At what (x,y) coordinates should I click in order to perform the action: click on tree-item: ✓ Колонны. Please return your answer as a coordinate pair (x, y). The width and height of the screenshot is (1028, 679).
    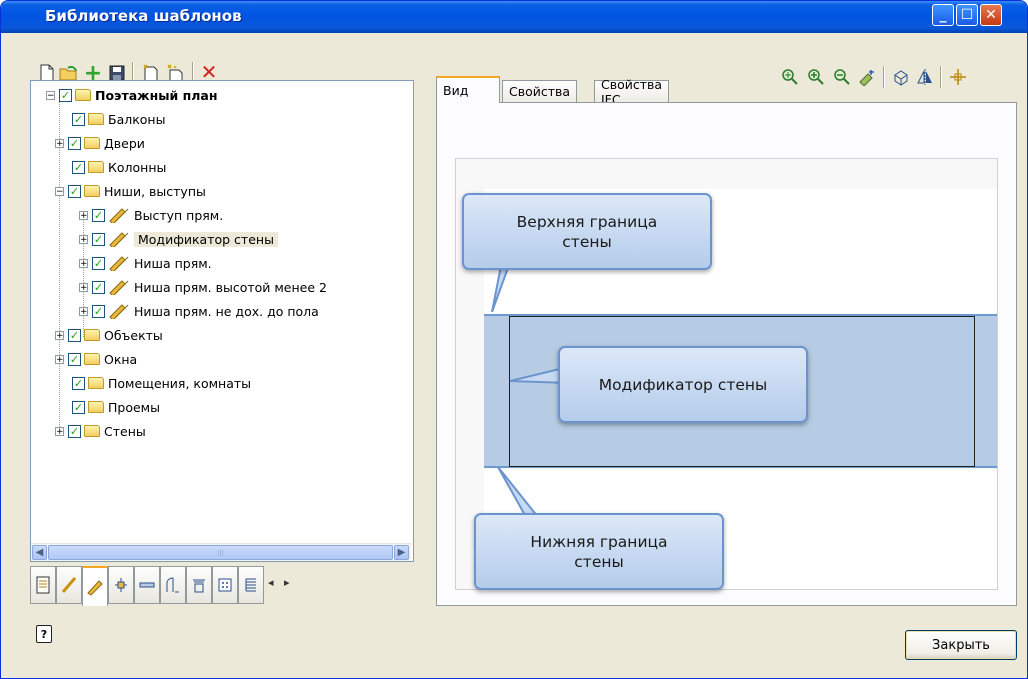
    Looking at the image, I should click on (112, 167).